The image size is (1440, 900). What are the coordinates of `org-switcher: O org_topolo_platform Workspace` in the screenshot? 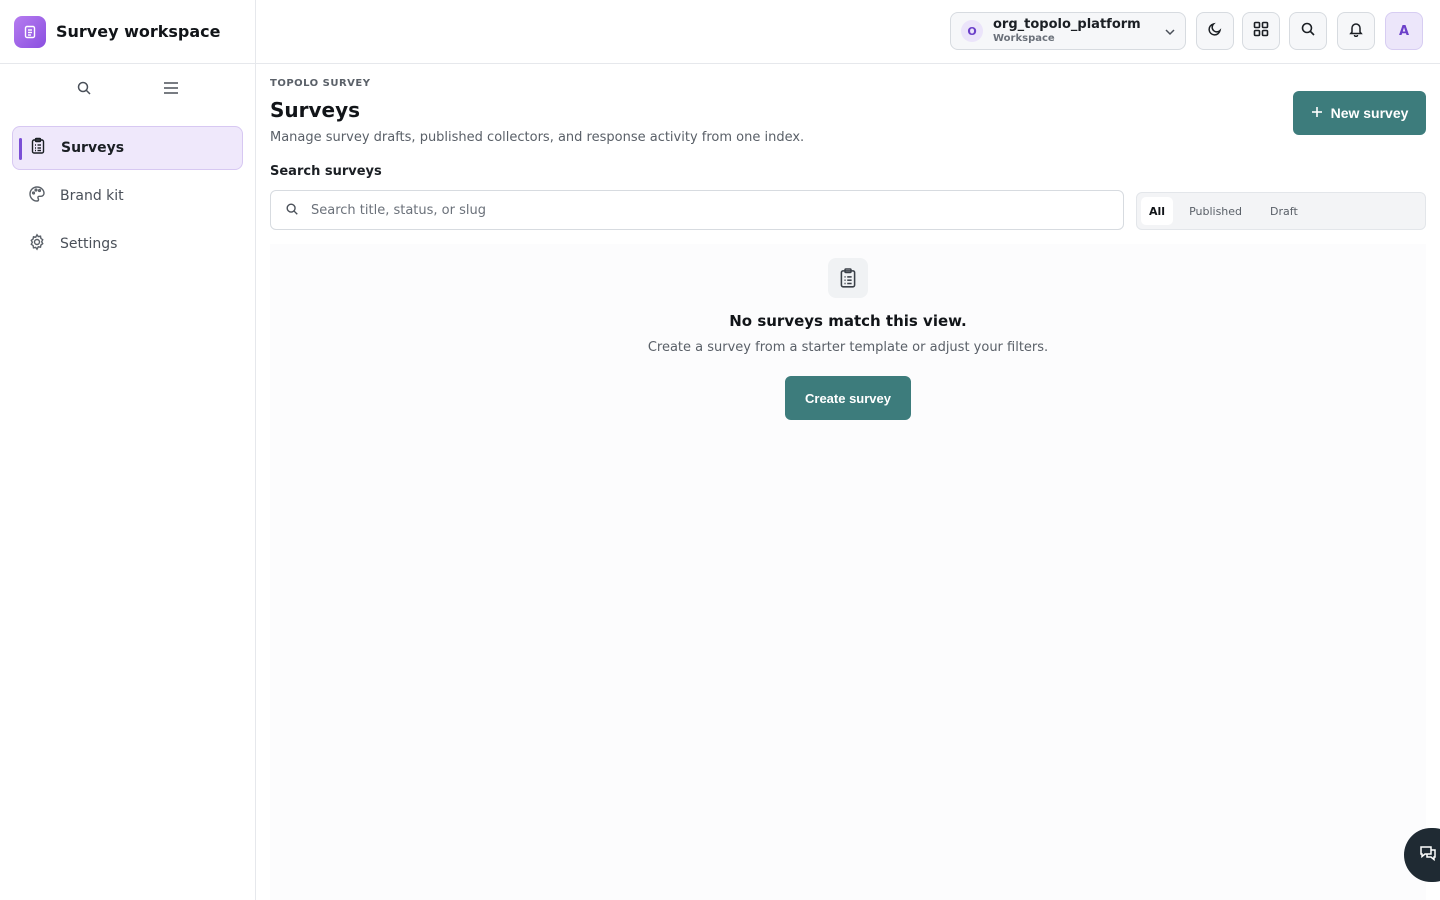 It's located at (1068, 31).